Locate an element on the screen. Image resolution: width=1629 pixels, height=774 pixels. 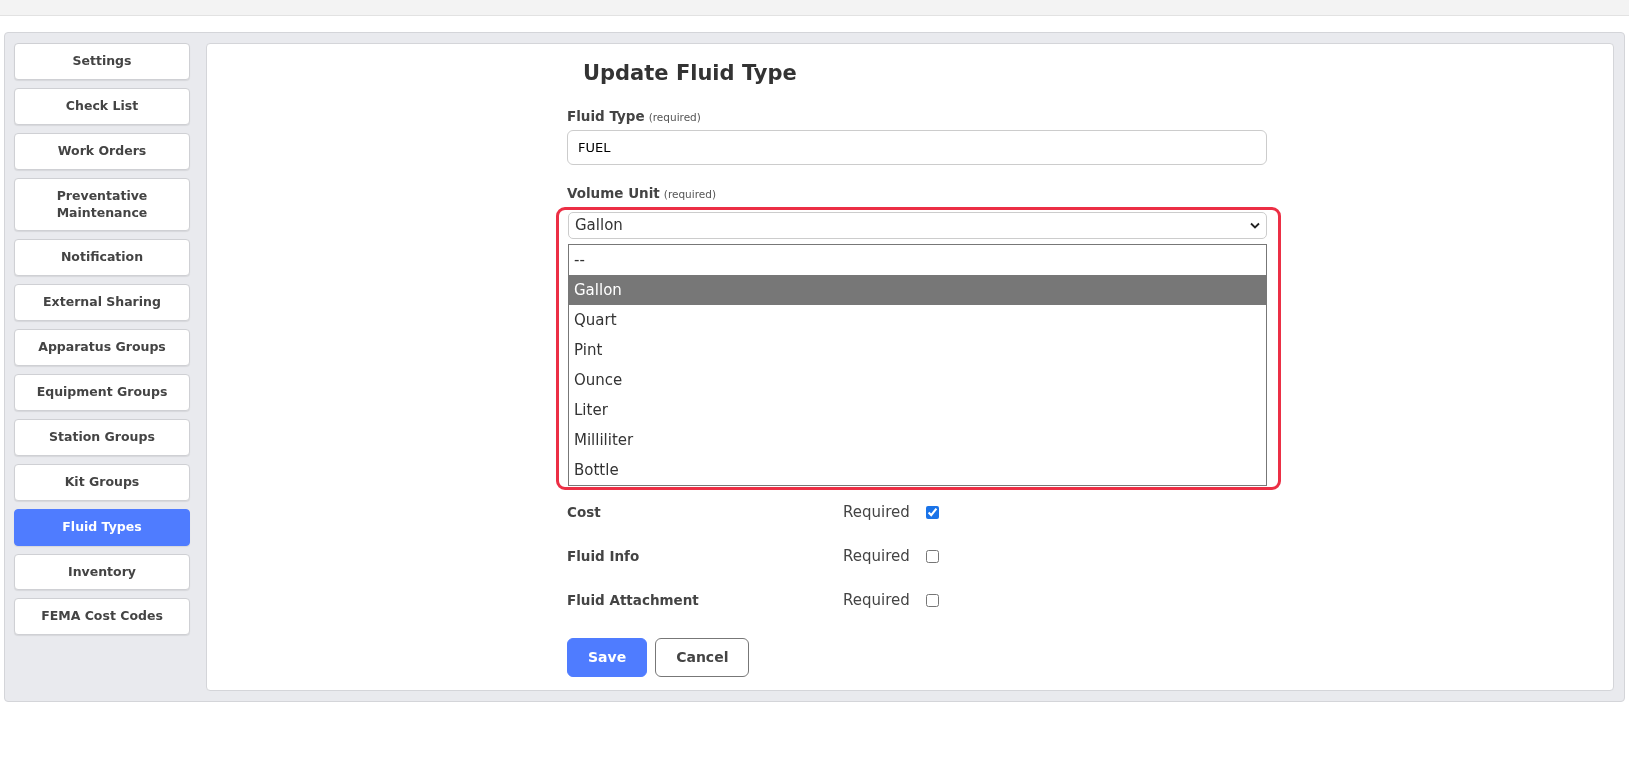
dropdown-option: -- is located at coordinates (917, 260).